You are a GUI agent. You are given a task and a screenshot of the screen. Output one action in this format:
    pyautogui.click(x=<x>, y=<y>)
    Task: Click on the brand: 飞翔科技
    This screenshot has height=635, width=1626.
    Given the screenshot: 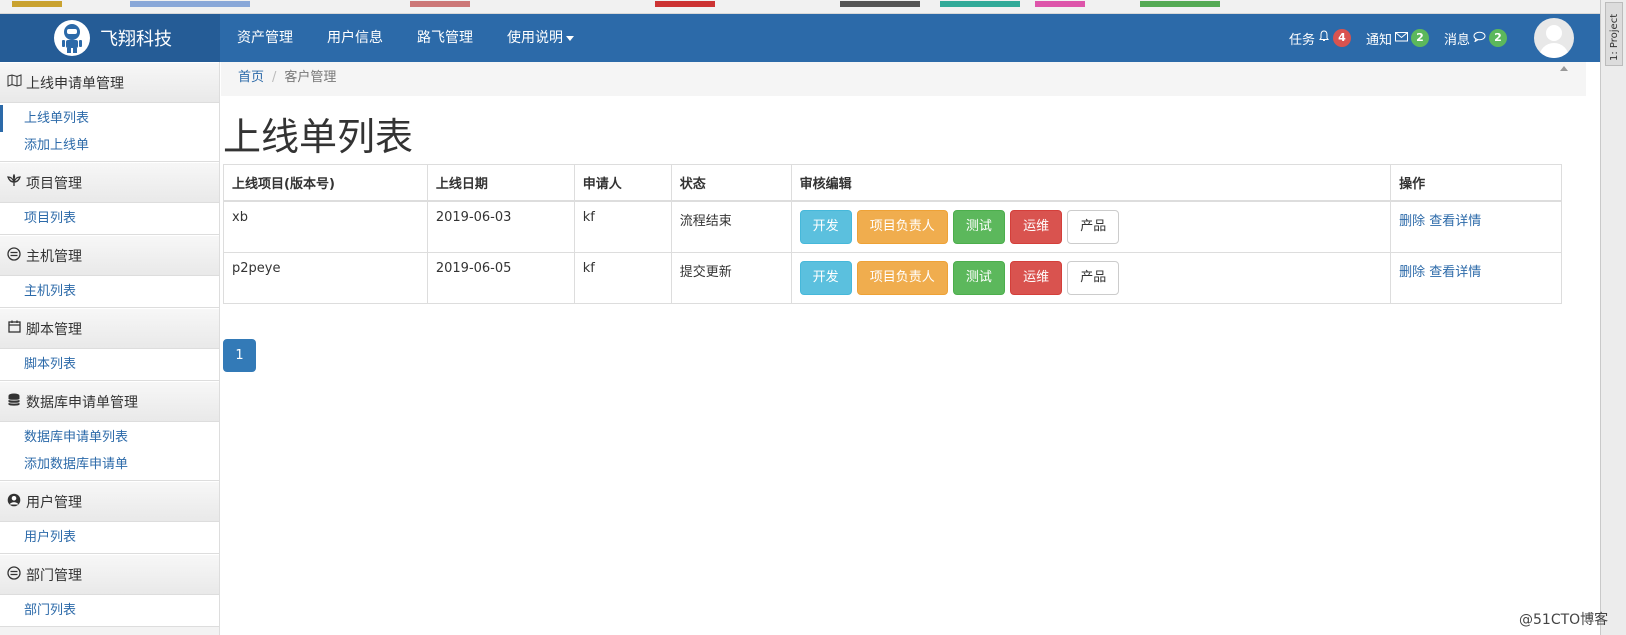 What is the action you would take?
    pyautogui.click(x=110, y=38)
    